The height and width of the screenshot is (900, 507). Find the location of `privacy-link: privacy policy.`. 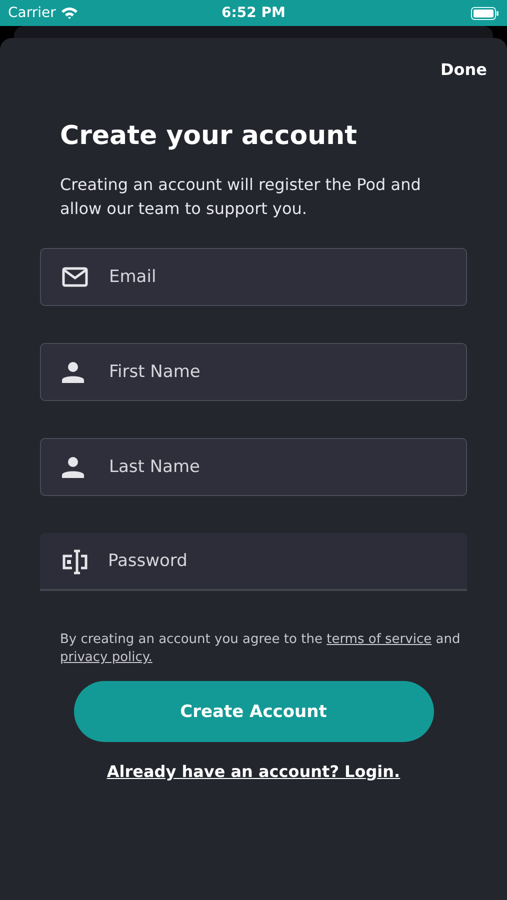

privacy-link: privacy policy. is located at coordinates (106, 657).